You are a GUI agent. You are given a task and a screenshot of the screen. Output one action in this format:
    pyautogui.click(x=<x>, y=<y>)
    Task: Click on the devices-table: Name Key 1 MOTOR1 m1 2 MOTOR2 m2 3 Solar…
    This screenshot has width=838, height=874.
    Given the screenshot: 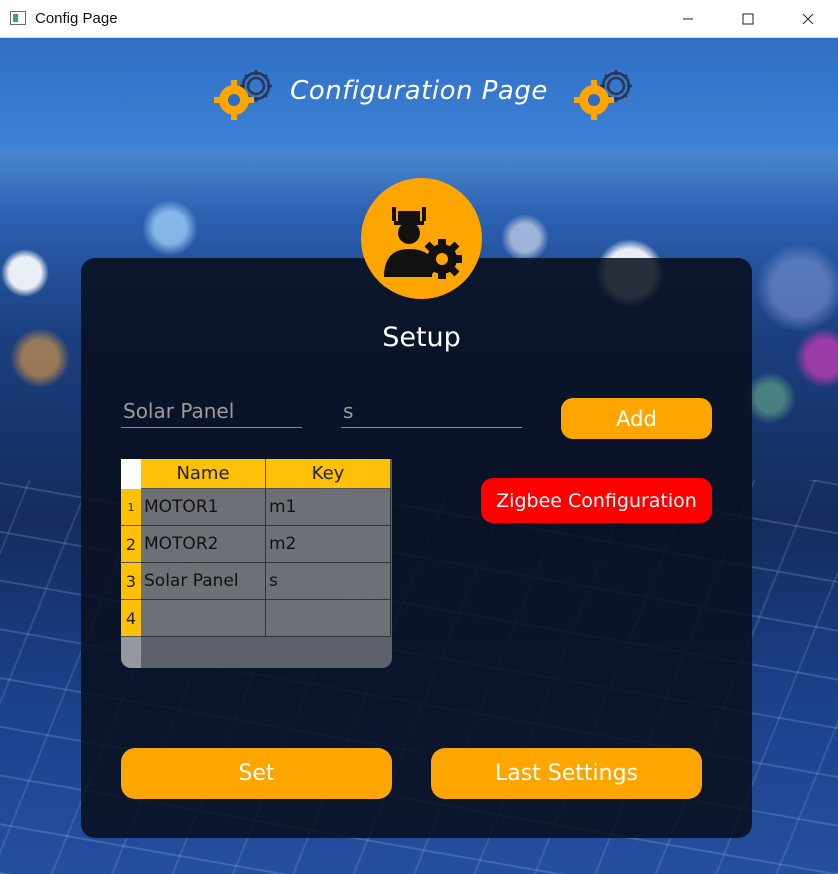 What is the action you would take?
    pyautogui.click(x=256, y=563)
    